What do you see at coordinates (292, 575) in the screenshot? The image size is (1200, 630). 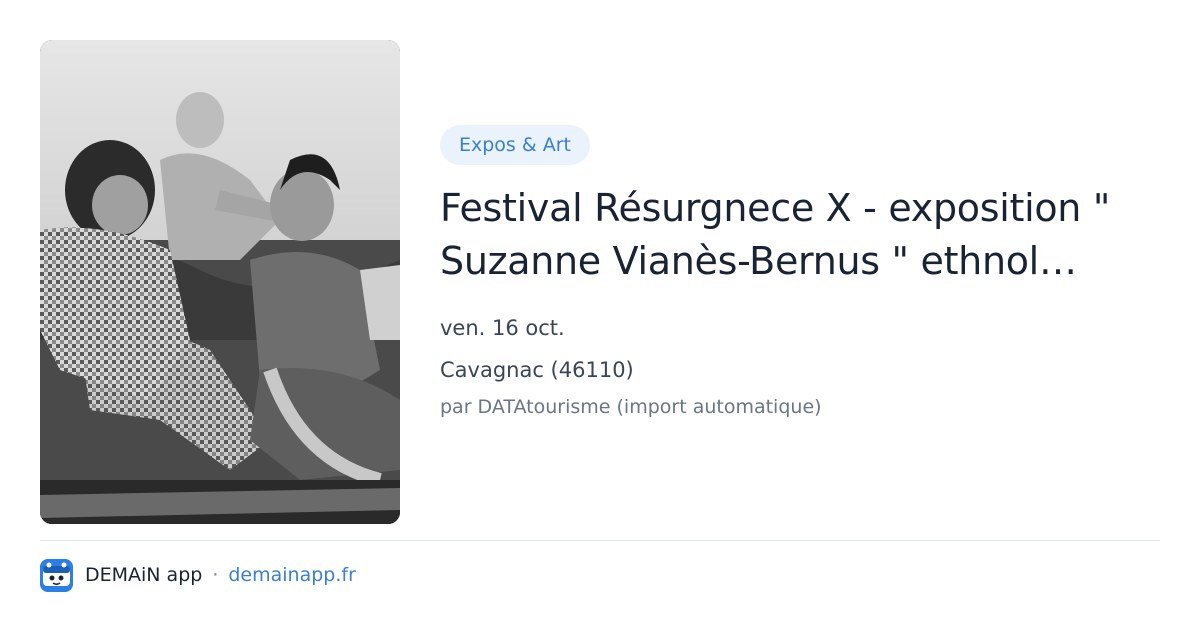 I see `app-domain-link: demainapp.fr` at bounding box center [292, 575].